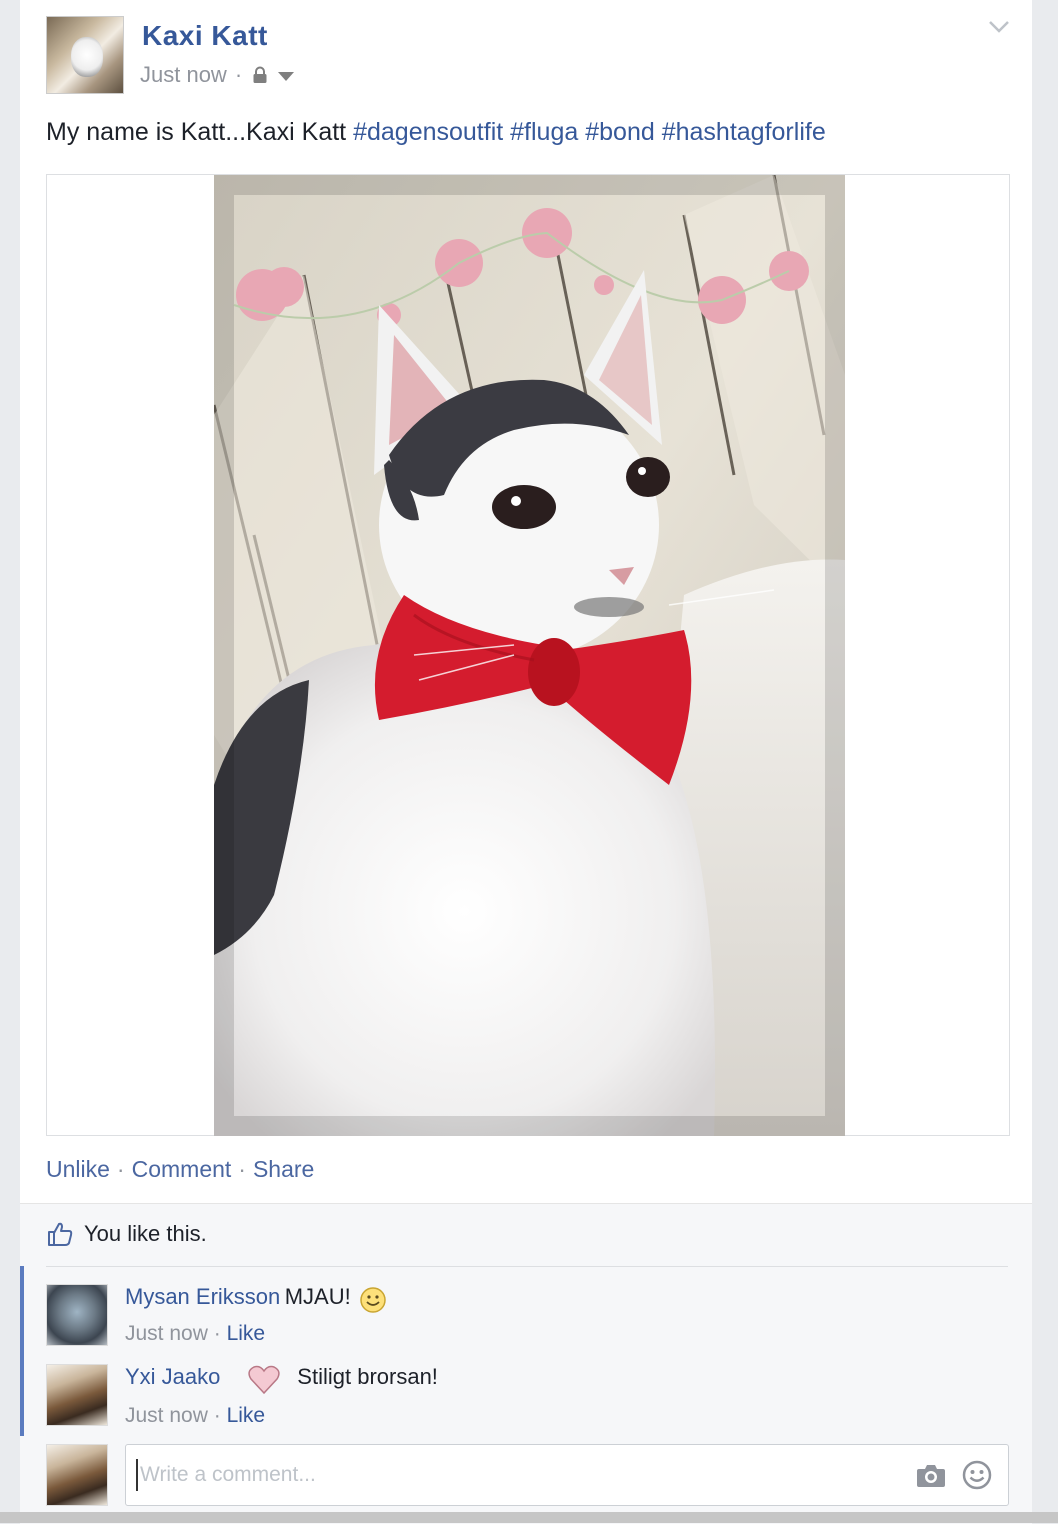 The height and width of the screenshot is (1524, 1058). I want to click on hashtag-link: #hashtagforlife, so click(744, 132).